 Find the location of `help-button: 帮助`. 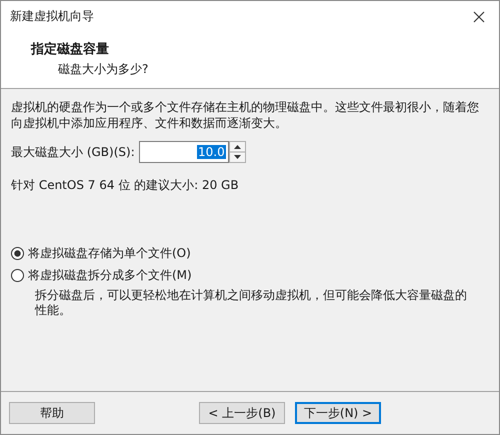

help-button: 帮助 is located at coordinates (52, 413).